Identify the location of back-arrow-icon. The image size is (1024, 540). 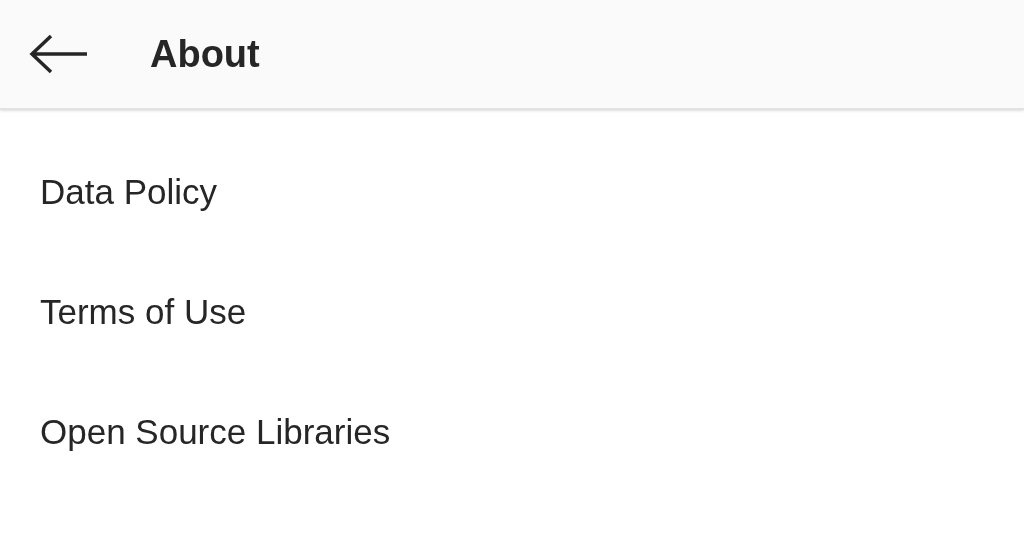
(59, 54).